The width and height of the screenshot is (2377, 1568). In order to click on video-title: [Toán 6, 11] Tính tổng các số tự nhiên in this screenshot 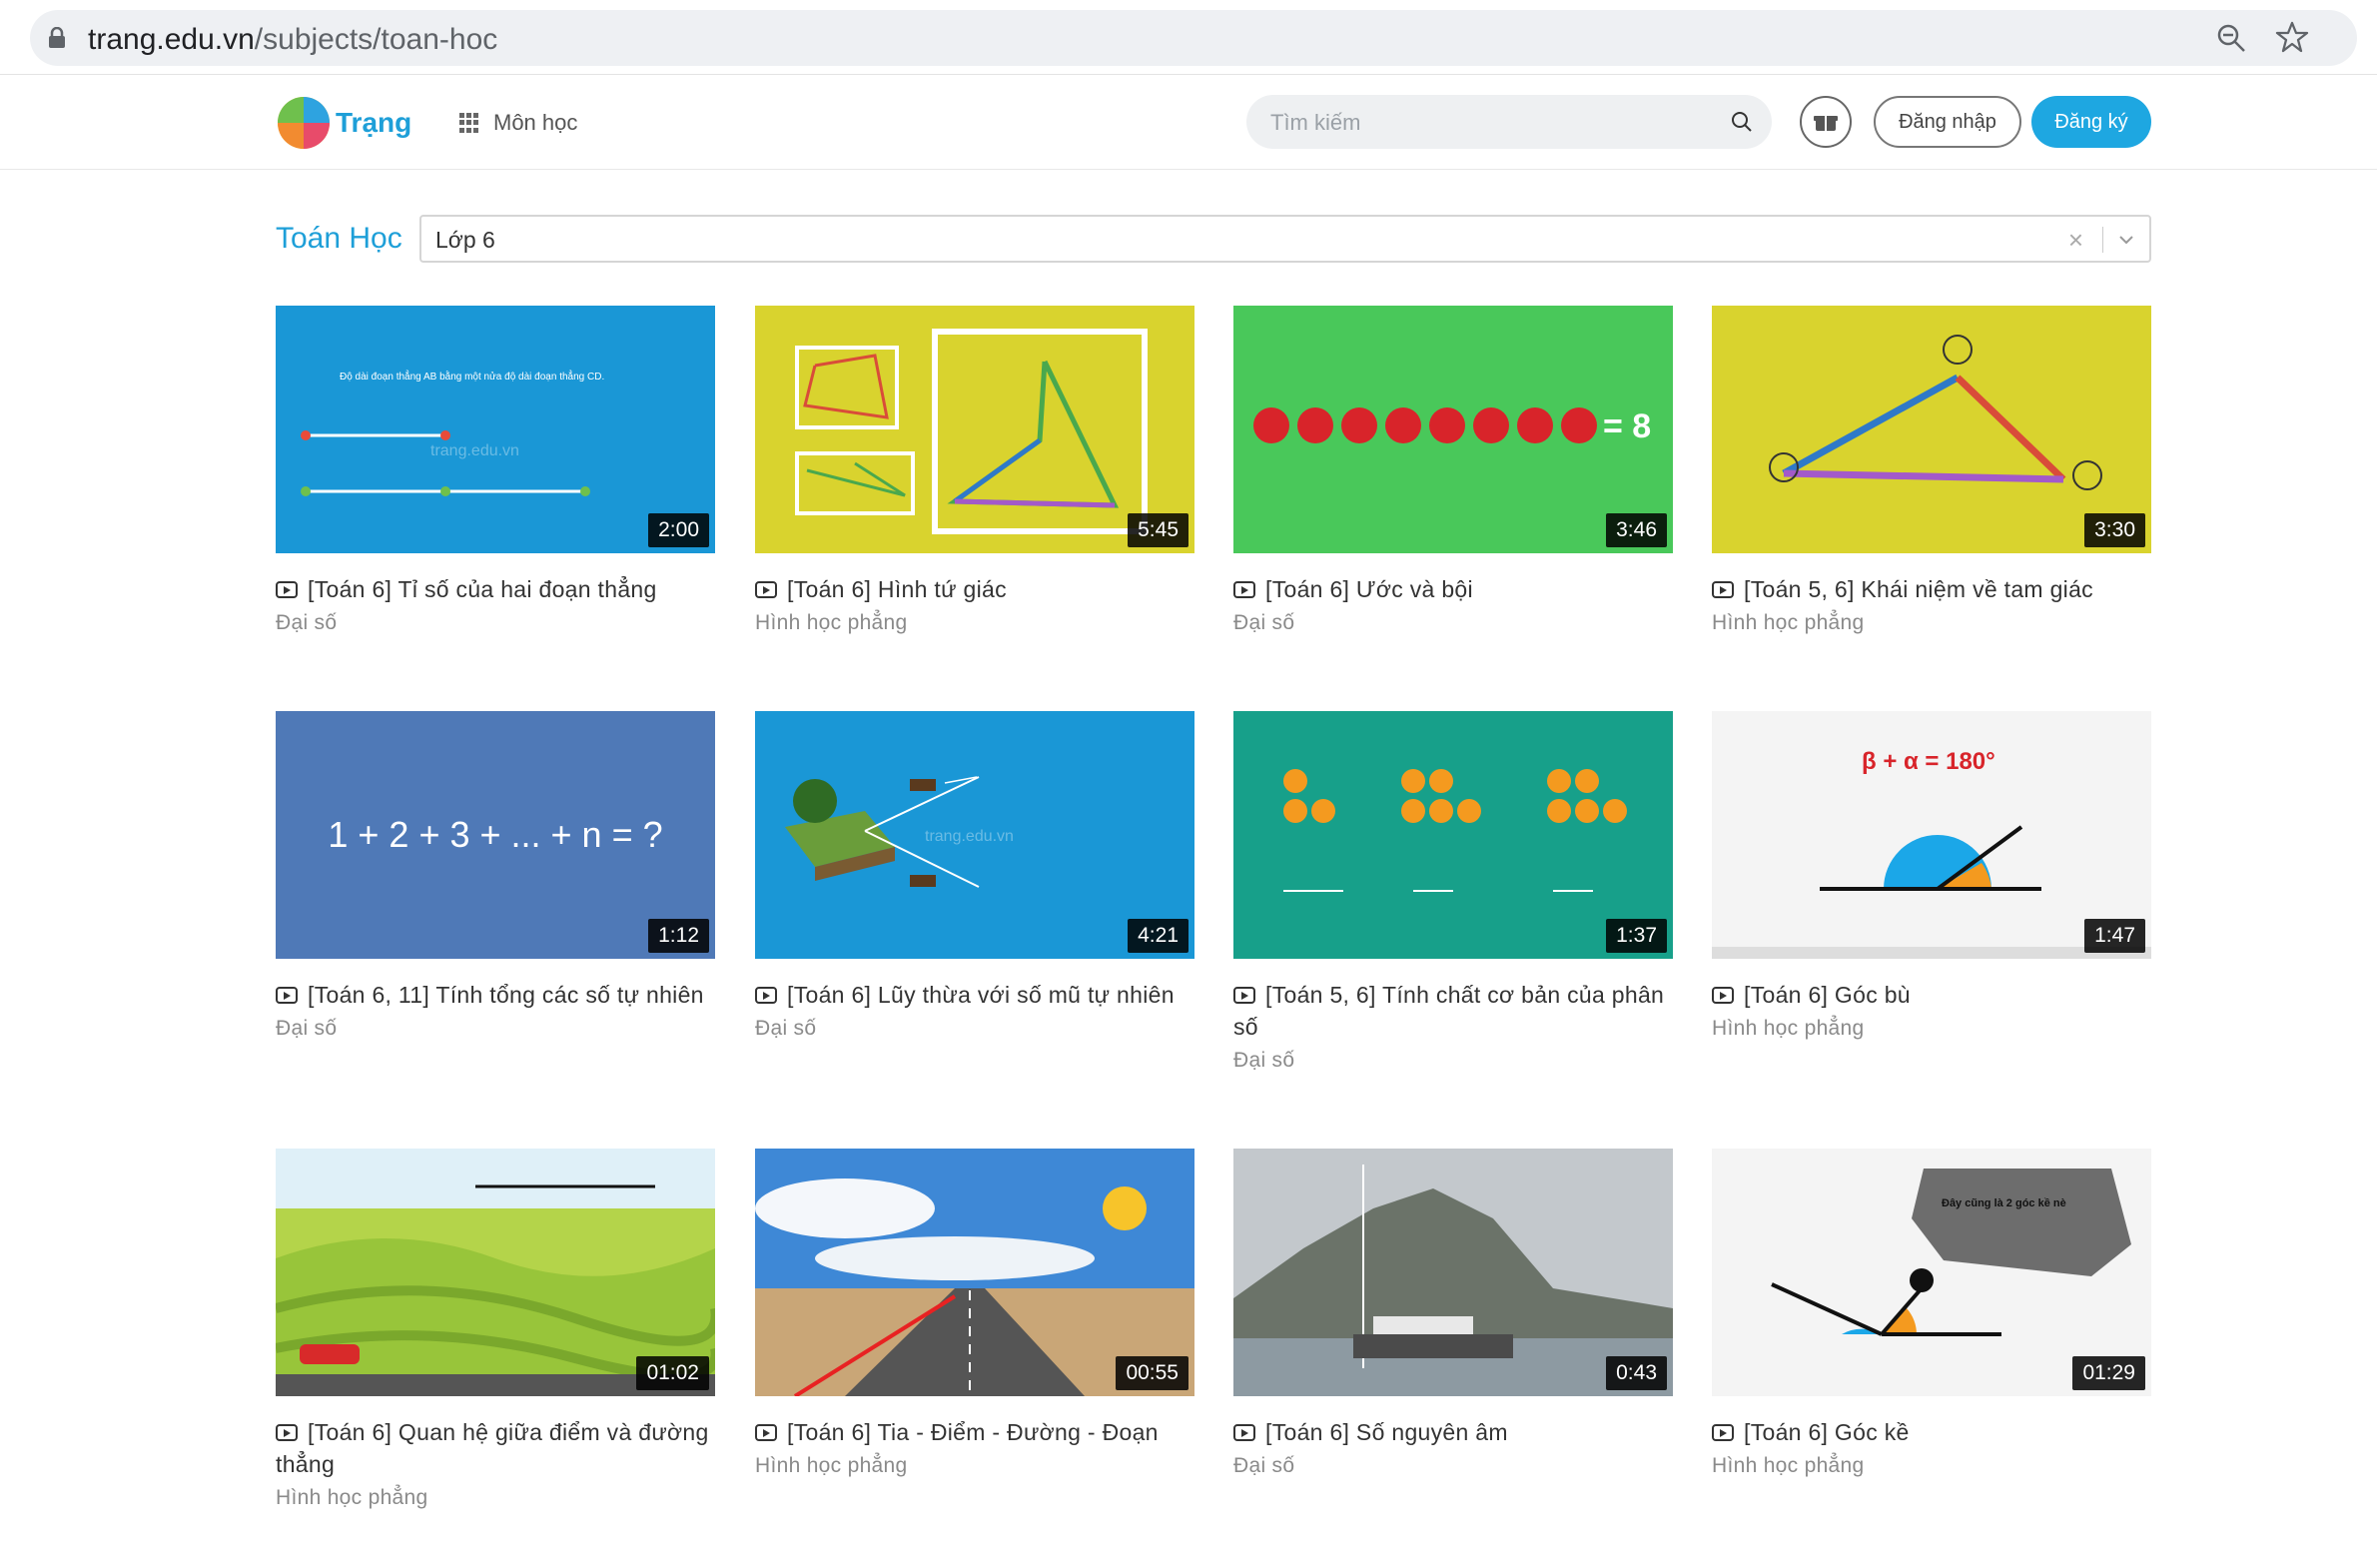, I will do `click(496, 995)`.